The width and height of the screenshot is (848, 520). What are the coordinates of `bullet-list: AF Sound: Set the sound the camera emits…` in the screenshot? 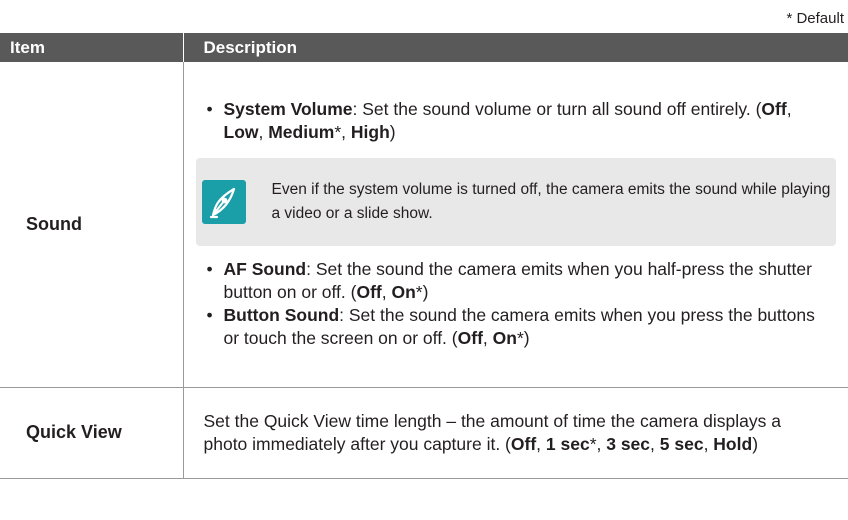 It's located at (516, 304).